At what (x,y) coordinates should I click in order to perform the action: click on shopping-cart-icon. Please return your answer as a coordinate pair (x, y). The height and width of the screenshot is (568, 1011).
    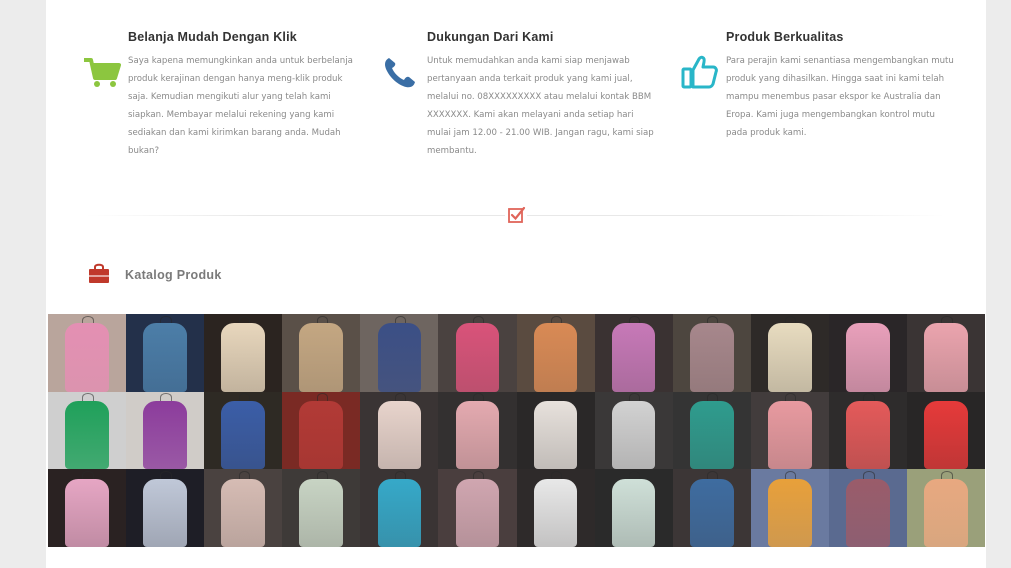
    Looking at the image, I should click on (102, 72).